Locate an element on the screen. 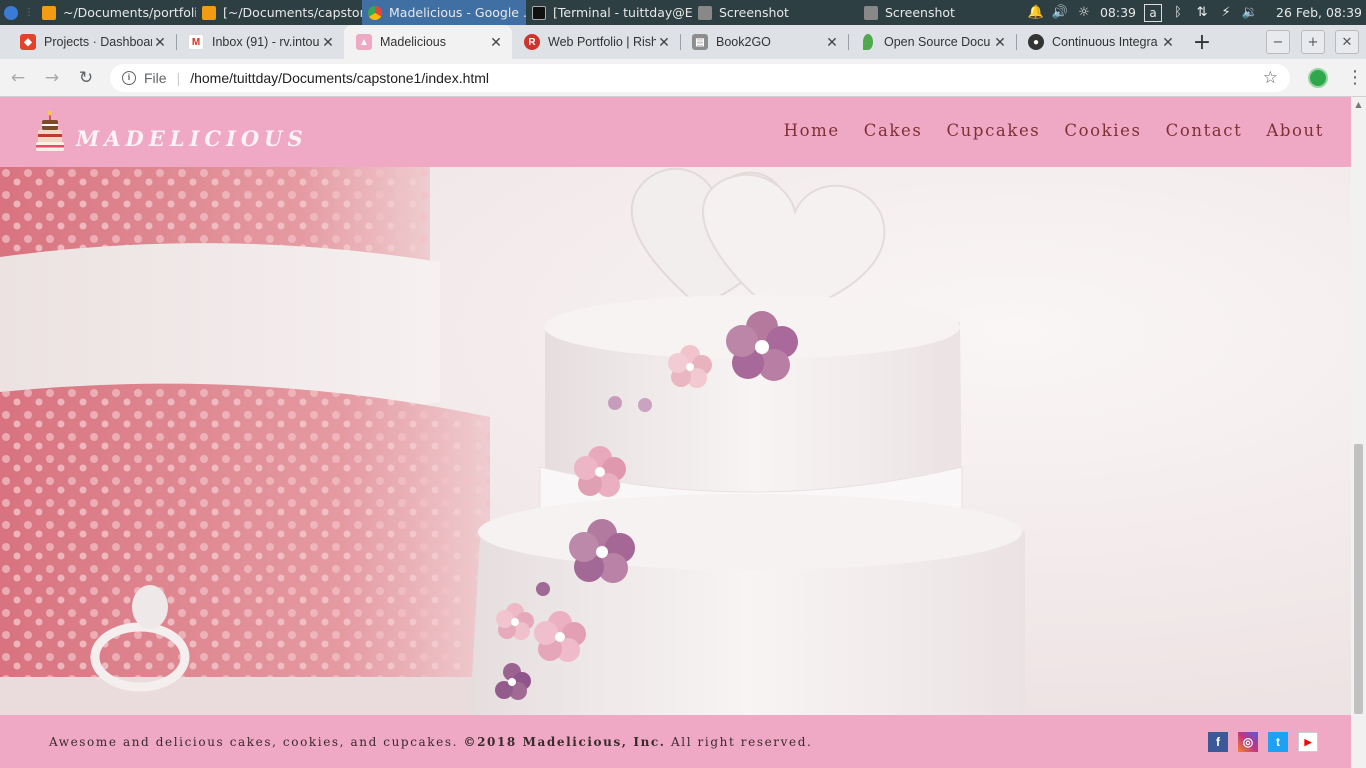  tab-title: Continuous Integra is located at coordinates (1105, 42).